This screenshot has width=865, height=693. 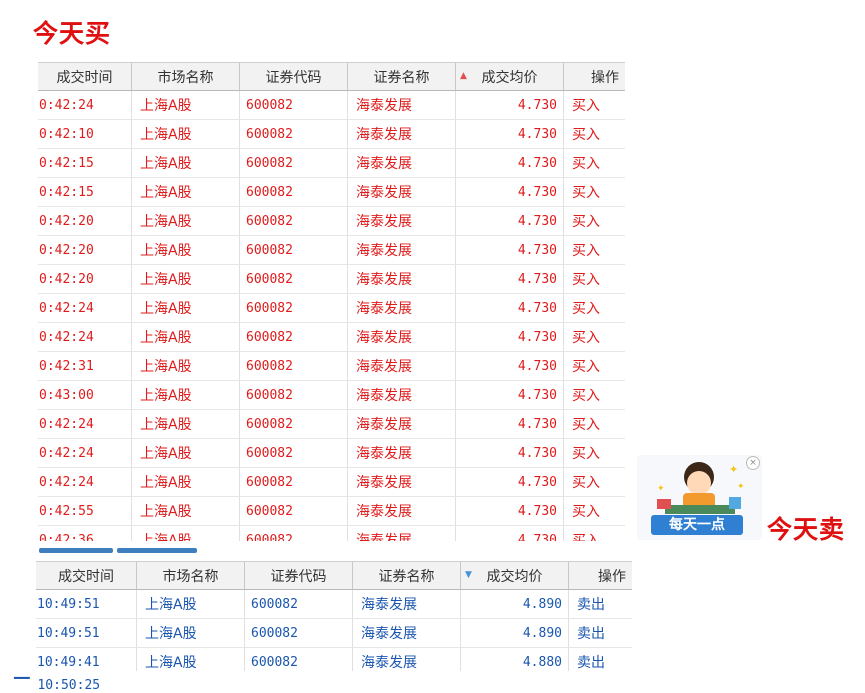 I want to click on col-header-price: ▼ 成交均价, so click(x=515, y=575).